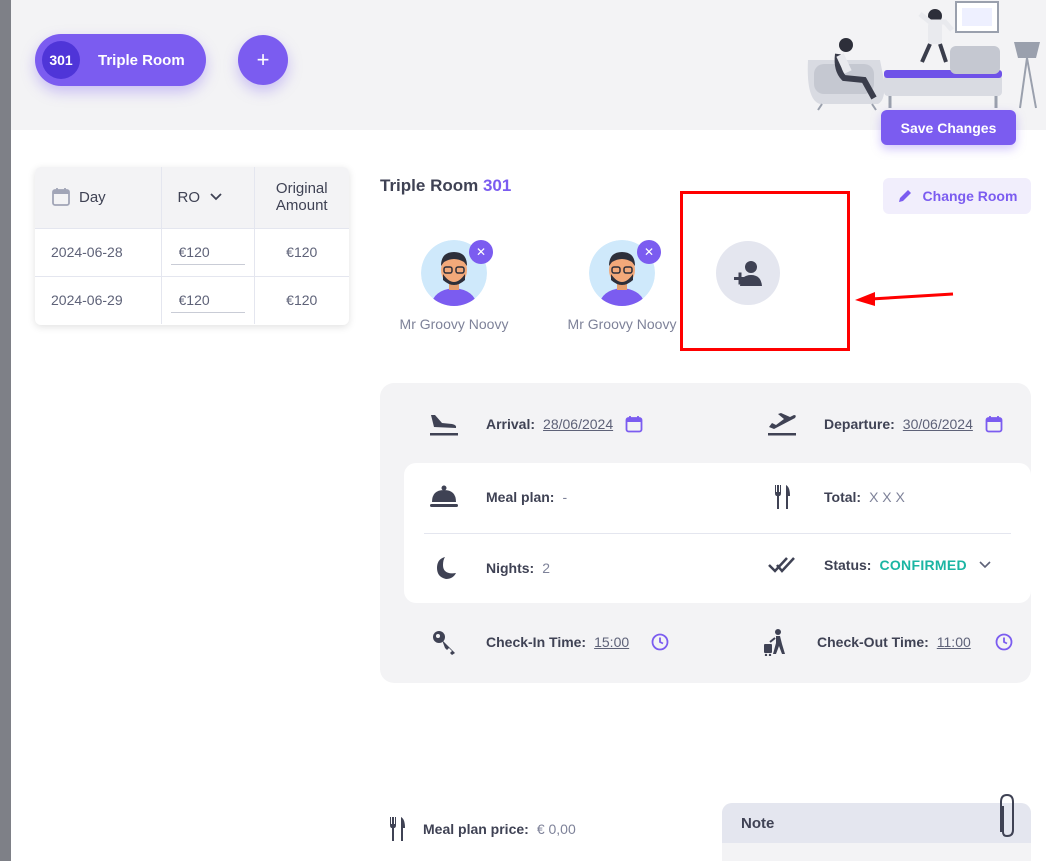 This screenshot has width=1046, height=861. I want to click on note-title: Note, so click(876, 823).